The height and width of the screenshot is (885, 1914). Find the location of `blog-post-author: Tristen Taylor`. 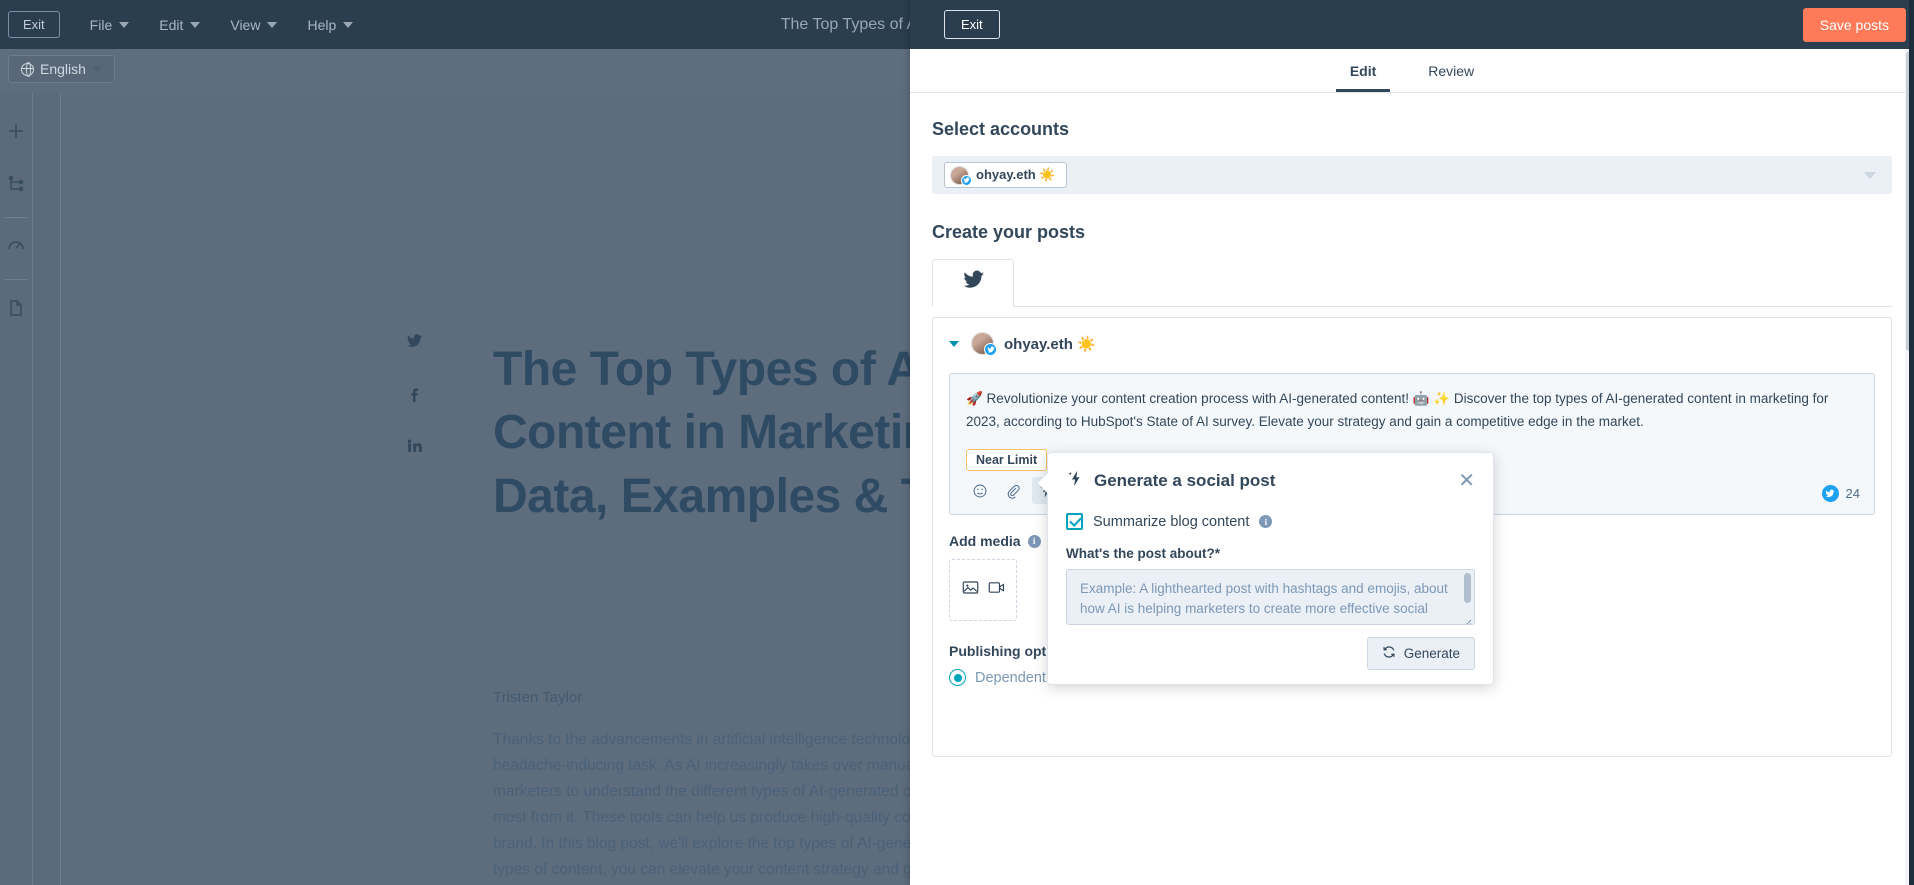

blog-post-author: Tristen Taylor is located at coordinates (538, 697).